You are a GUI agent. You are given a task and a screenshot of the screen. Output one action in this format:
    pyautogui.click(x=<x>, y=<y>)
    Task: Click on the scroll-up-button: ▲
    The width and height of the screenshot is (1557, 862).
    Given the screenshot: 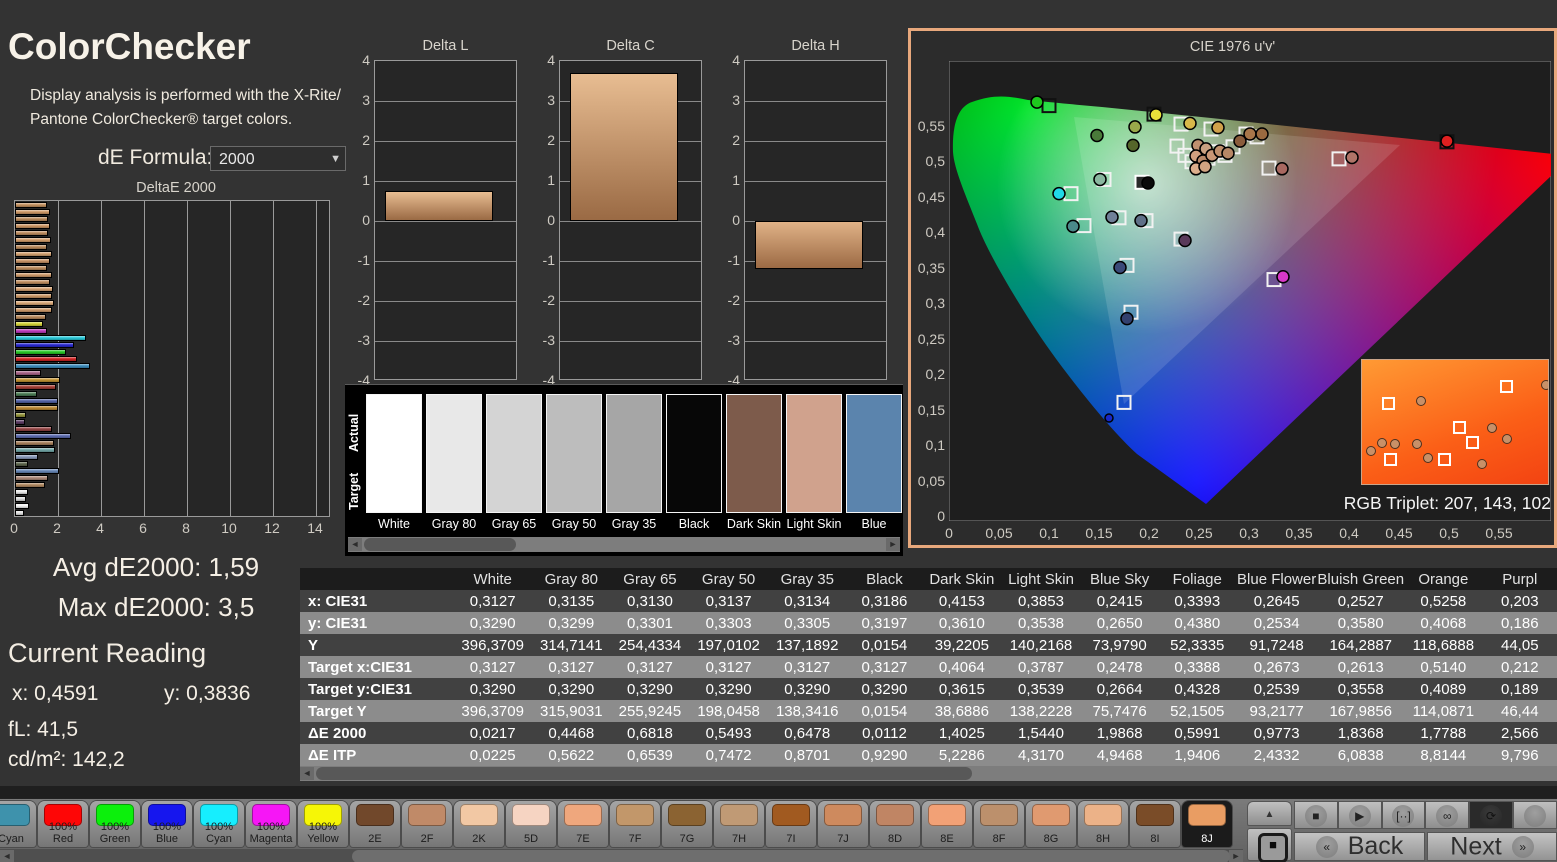 What is the action you would take?
    pyautogui.click(x=1269, y=813)
    